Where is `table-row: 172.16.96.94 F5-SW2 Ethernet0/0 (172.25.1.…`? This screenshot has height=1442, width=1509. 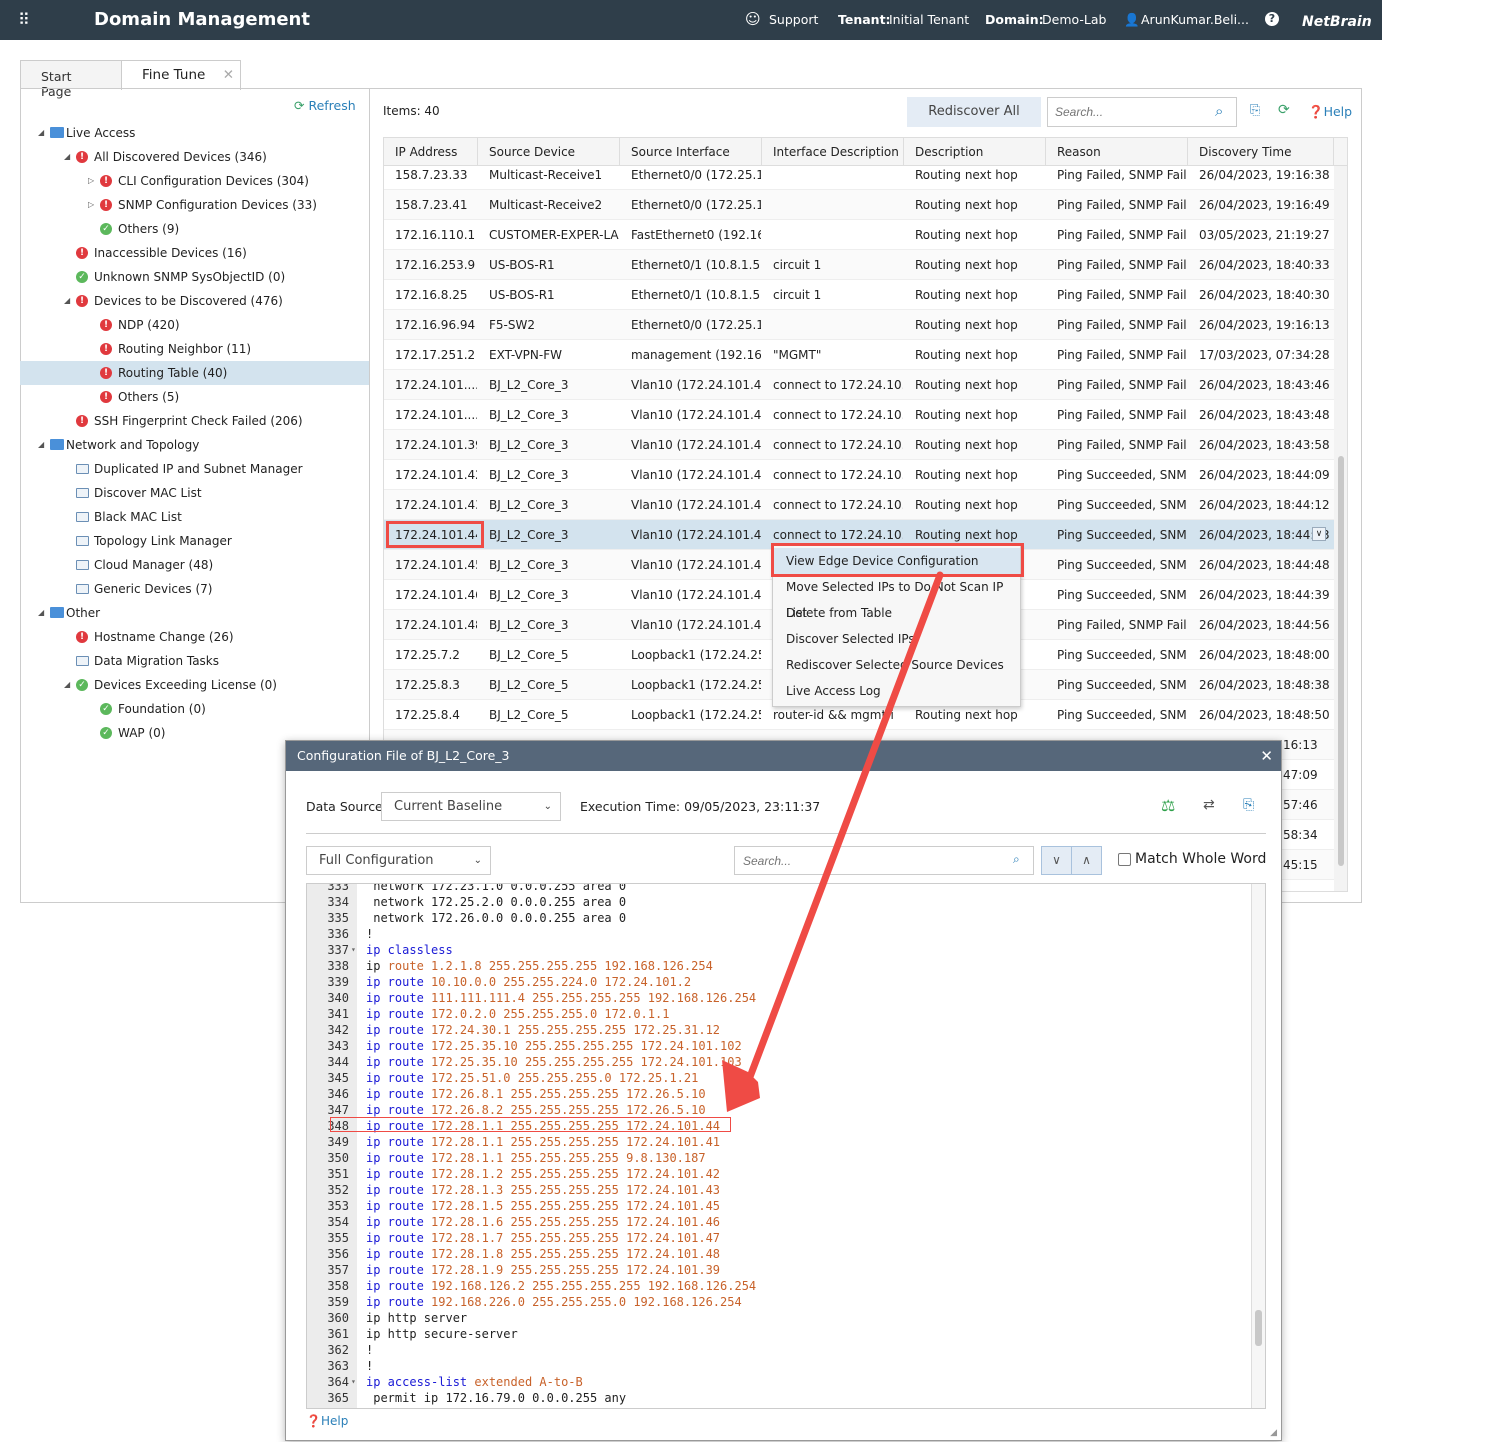
table-row: 172.16.96.94 F5-SW2 Ethernet0/0 (172.25.1.… is located at coordinates (859, 325).